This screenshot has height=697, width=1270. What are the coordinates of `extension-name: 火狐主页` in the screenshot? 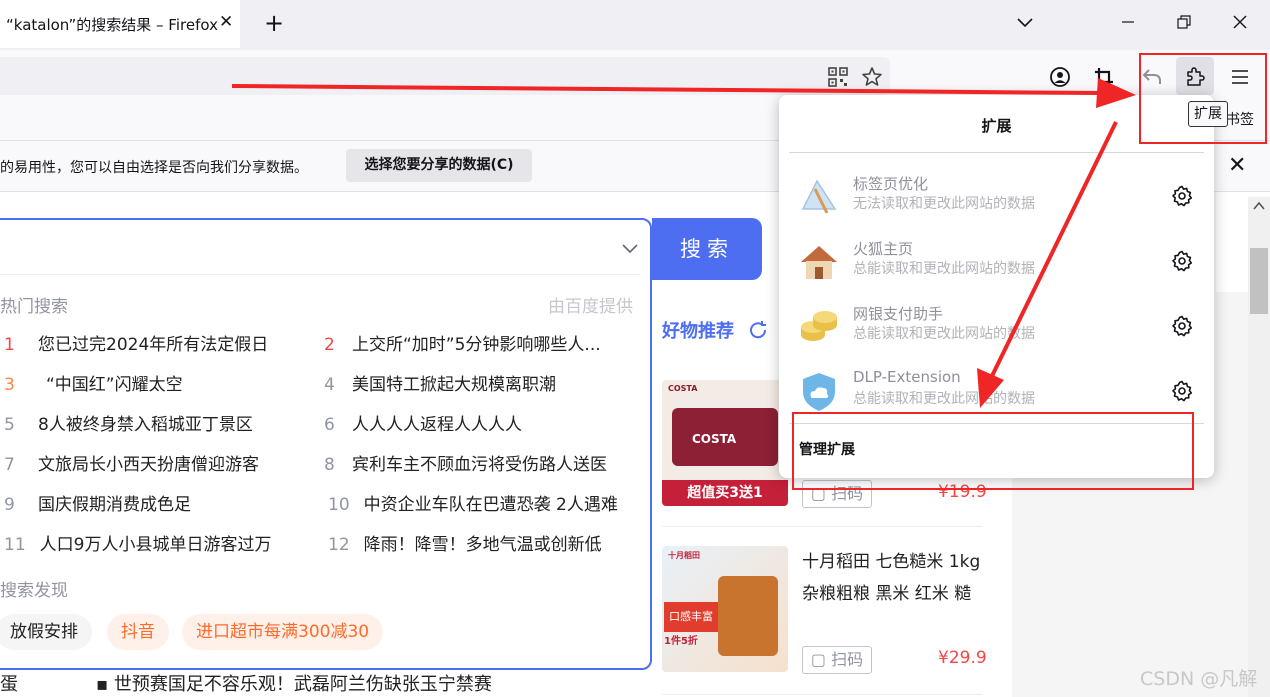 It's located at (883, 249).